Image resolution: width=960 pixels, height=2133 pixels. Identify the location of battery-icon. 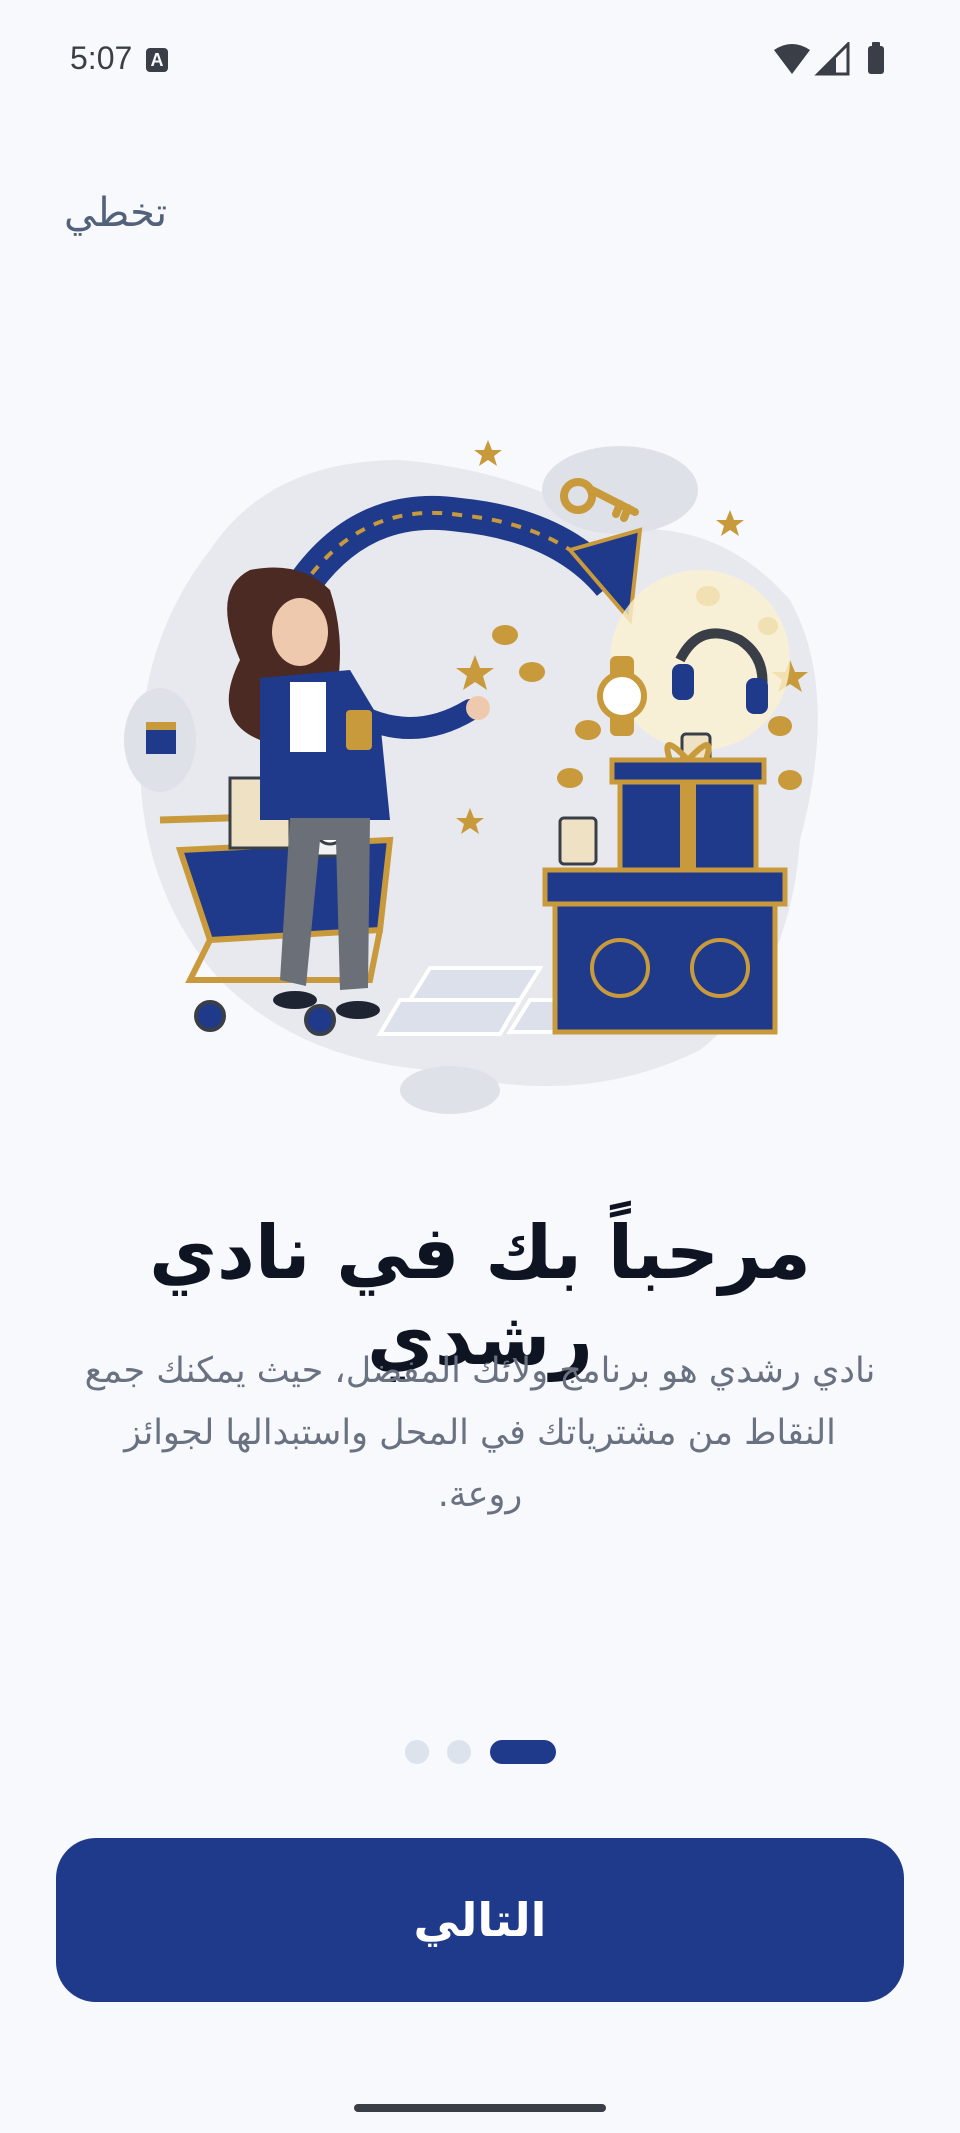
(876, 60).